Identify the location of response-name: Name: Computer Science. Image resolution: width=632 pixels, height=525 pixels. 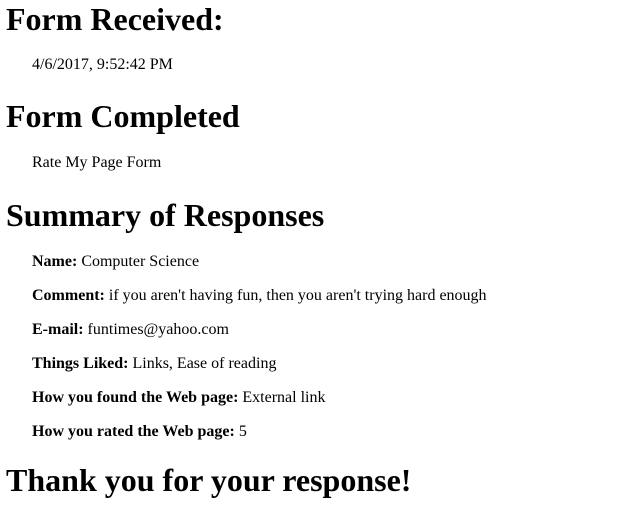
(102, 261).